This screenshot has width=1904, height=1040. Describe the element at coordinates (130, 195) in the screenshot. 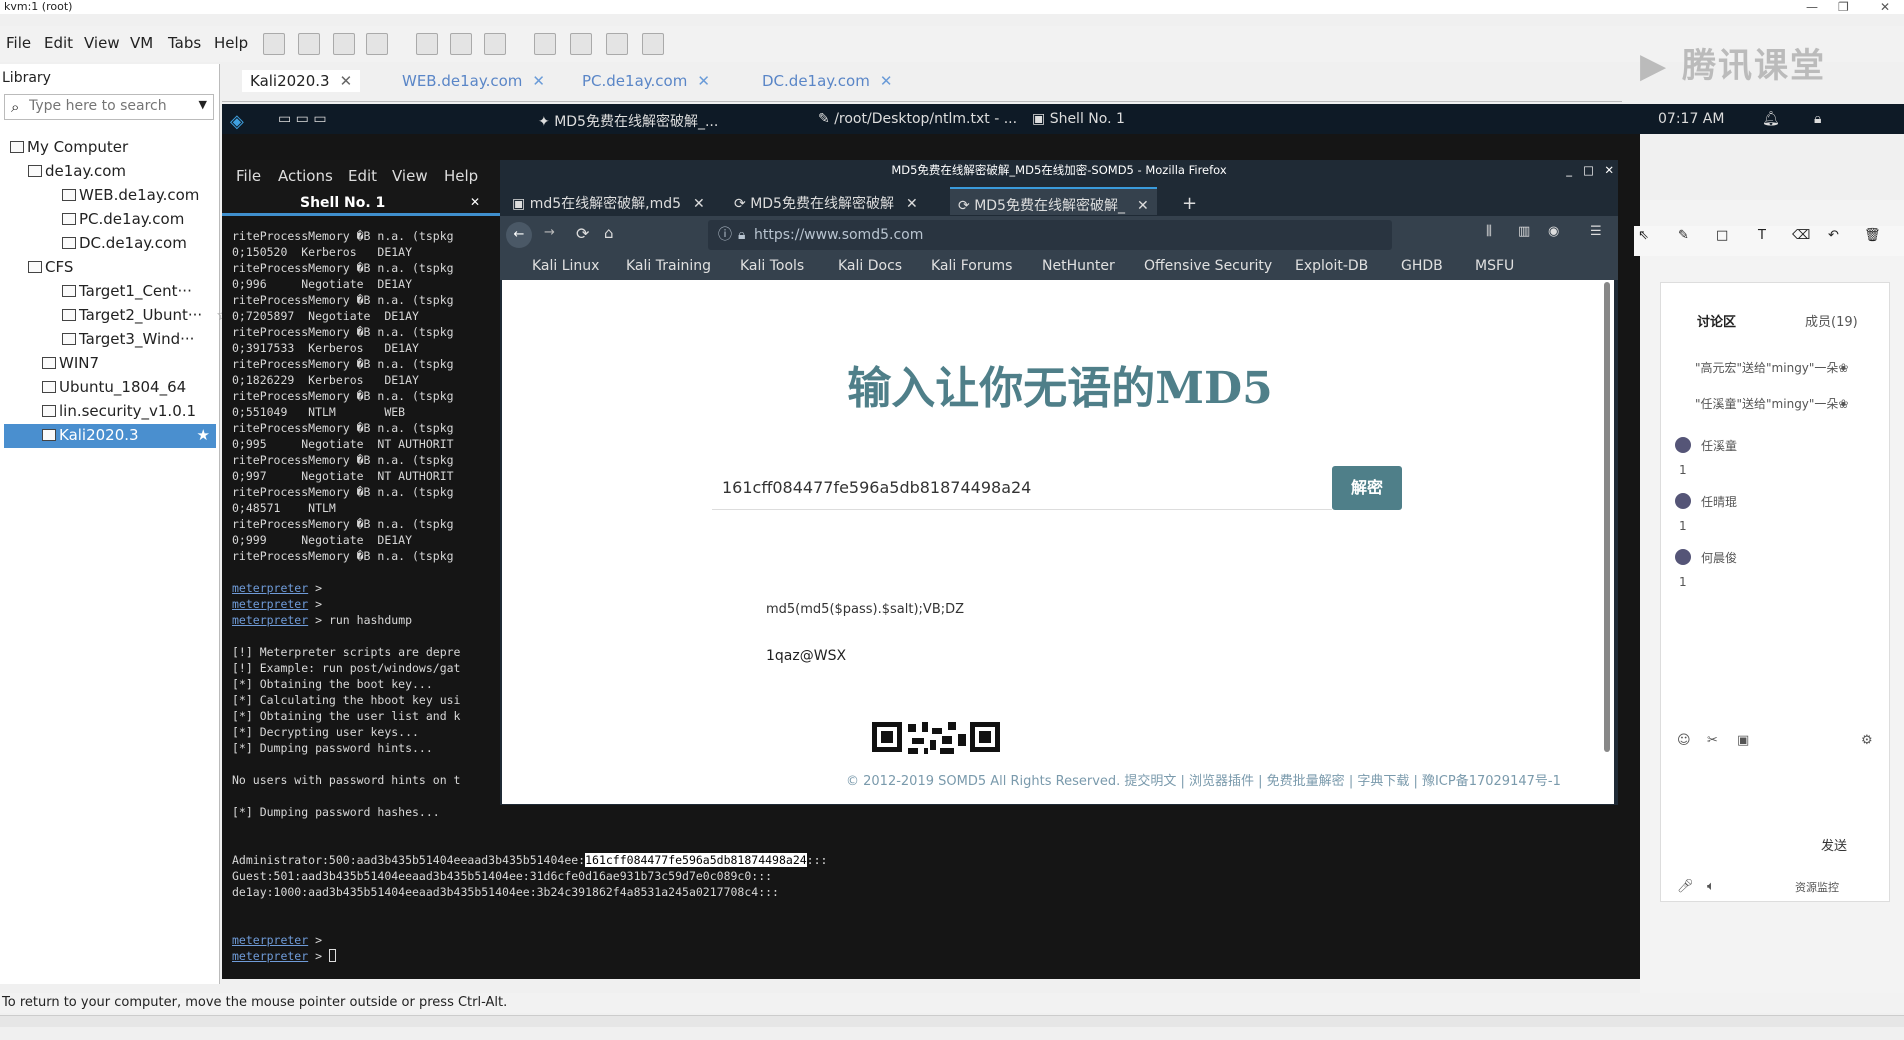

I see `tree-web: WEB.de1ay.com` at that location.